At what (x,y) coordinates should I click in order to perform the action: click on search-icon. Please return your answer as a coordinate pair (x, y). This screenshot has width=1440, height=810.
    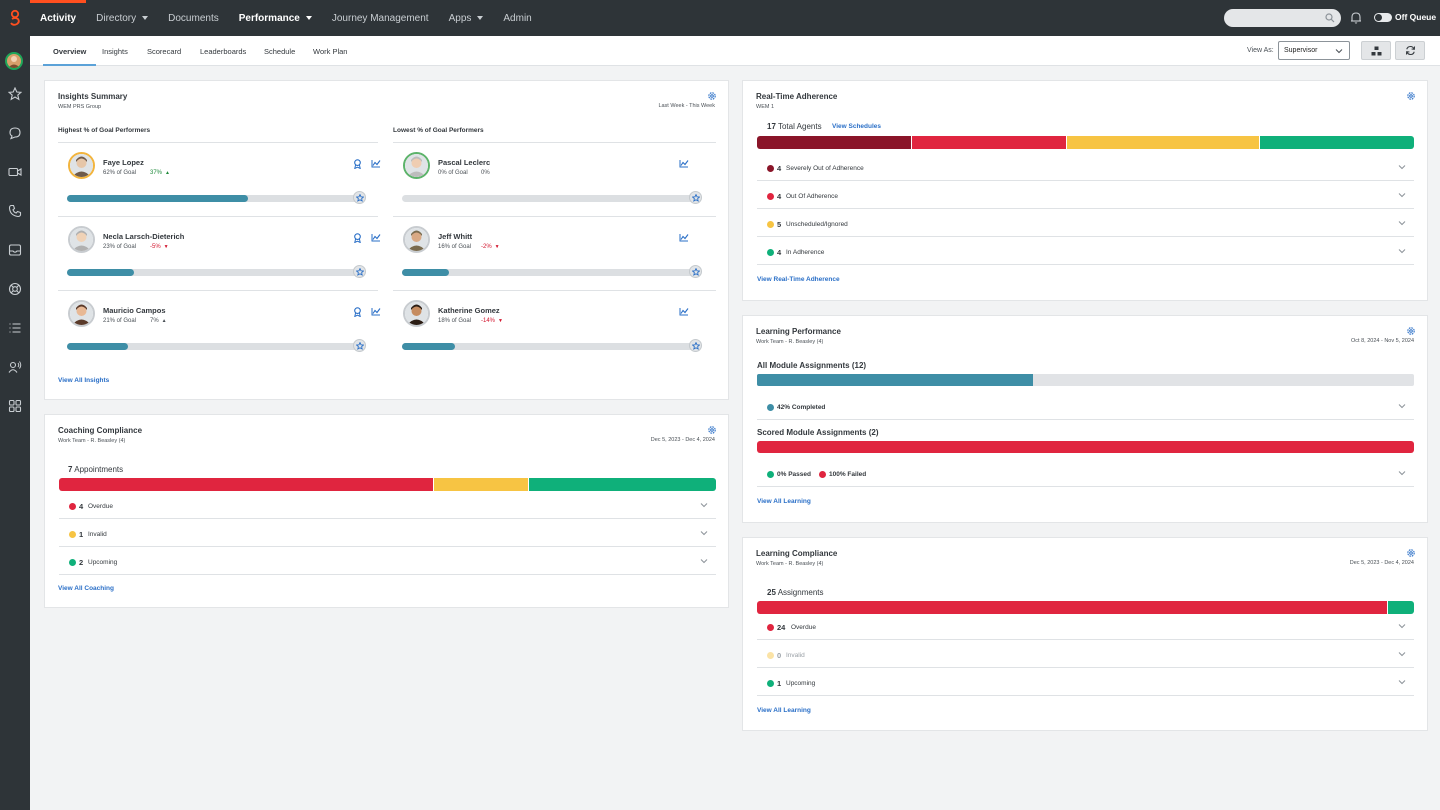
    Looking at the image, I should click on (1330, 18).